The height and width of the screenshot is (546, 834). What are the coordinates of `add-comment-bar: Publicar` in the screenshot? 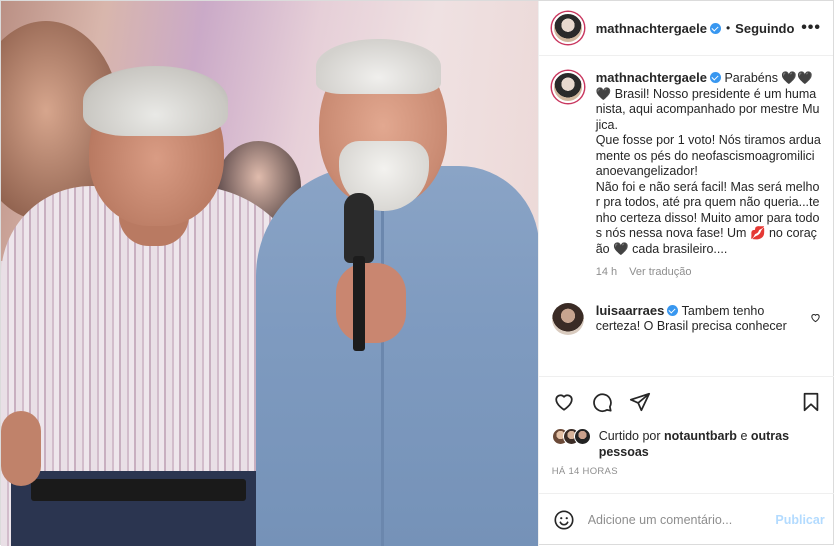 It's located at (686, 519).